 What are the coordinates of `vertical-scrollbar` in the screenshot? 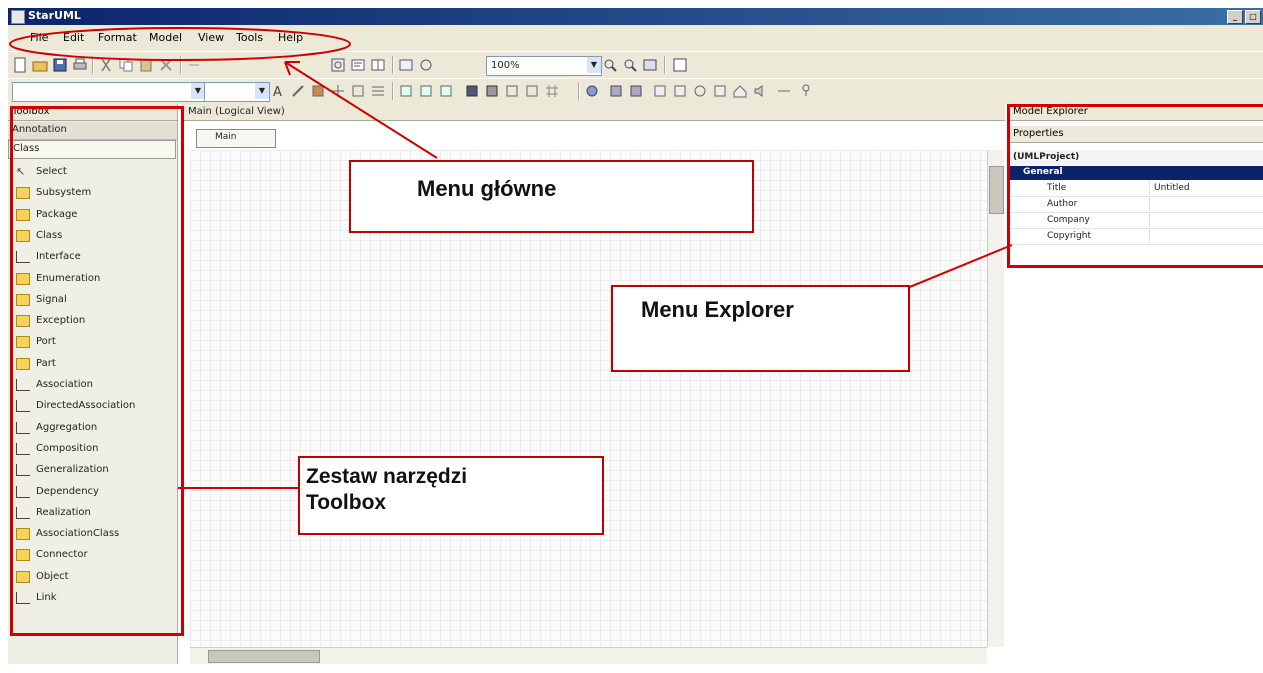 It's located at (995, 398).